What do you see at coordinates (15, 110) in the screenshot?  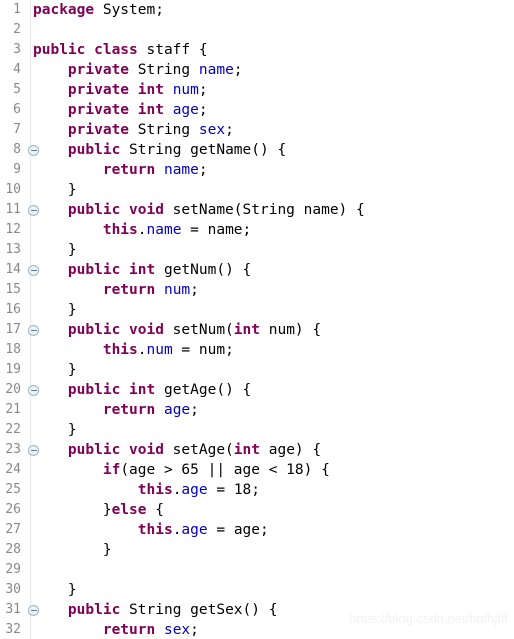 I see `gutter-row: 6` at bounding box center [15, 110].